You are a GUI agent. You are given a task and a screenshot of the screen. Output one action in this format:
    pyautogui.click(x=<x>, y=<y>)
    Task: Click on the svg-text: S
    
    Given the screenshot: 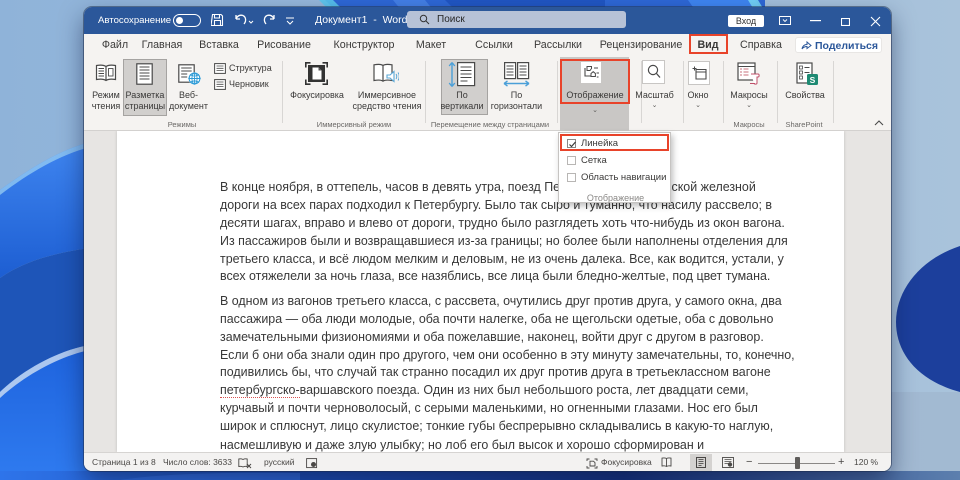 What is the action you would take?
    pyautogui.click(x=813, y=80)
    